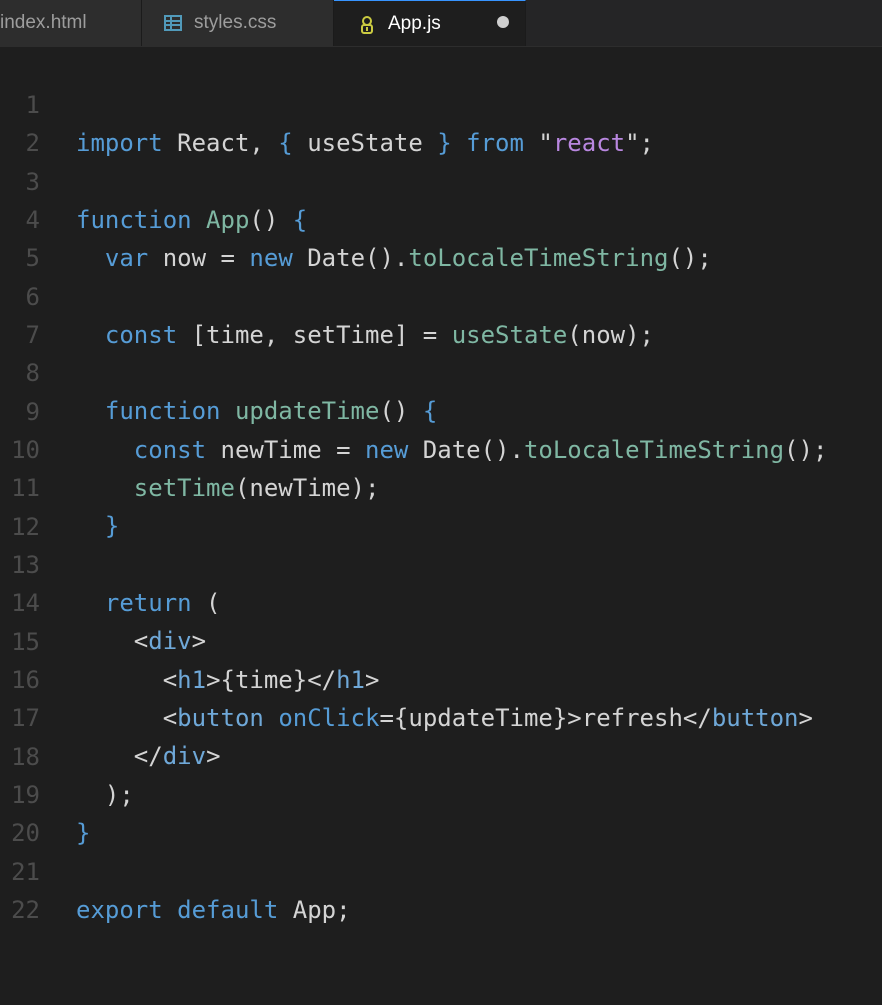 This screenshot has height=1005, width=882. Describe the element at coordinates (228, 680) in the screenshot. I see `code-text: <h1>{time}</h1>` at that location.